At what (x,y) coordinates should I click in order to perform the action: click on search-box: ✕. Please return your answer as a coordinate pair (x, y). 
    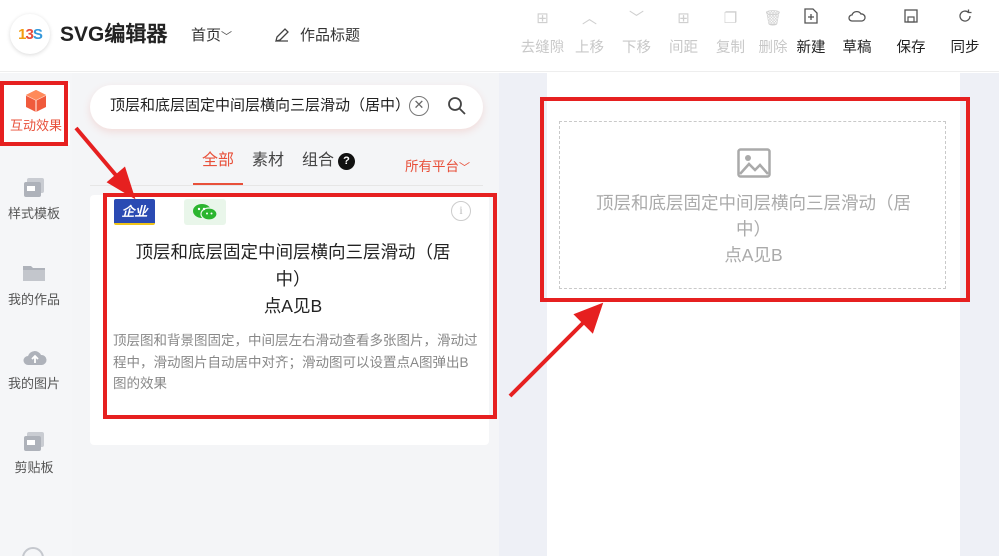
    Looking at the image, I should click on (286, 107).